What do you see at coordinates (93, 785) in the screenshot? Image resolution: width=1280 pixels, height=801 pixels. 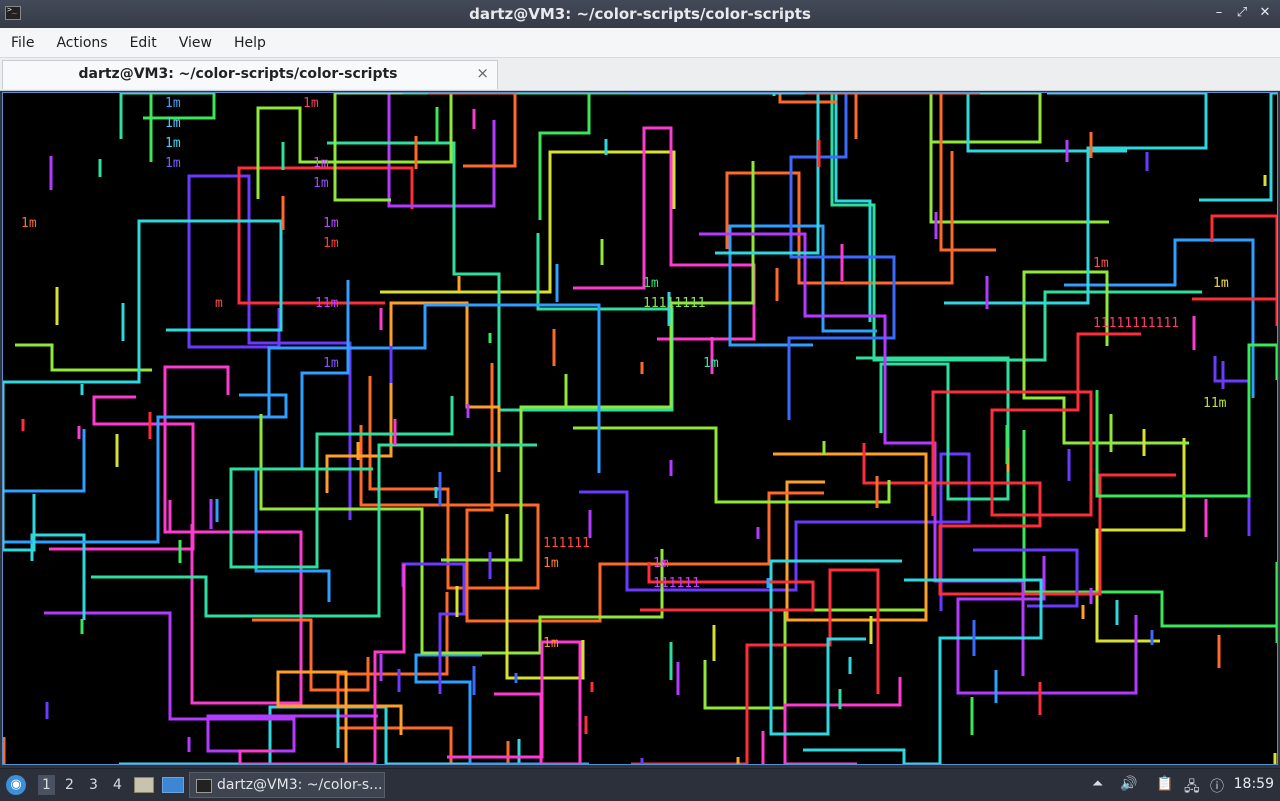 I see `workspace-3: 3` at bounding box center [93, 785].